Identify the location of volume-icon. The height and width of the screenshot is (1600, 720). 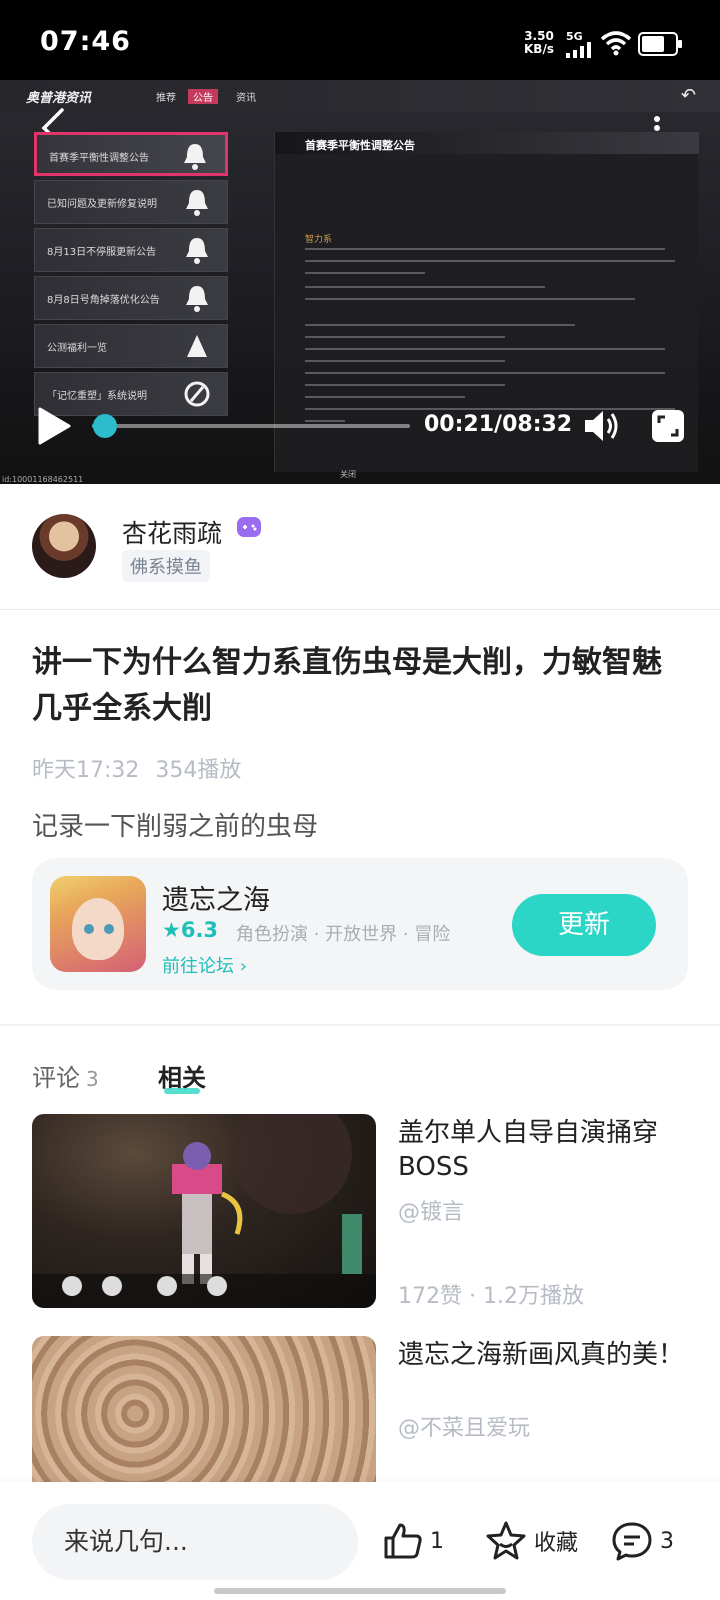
(602, 426).